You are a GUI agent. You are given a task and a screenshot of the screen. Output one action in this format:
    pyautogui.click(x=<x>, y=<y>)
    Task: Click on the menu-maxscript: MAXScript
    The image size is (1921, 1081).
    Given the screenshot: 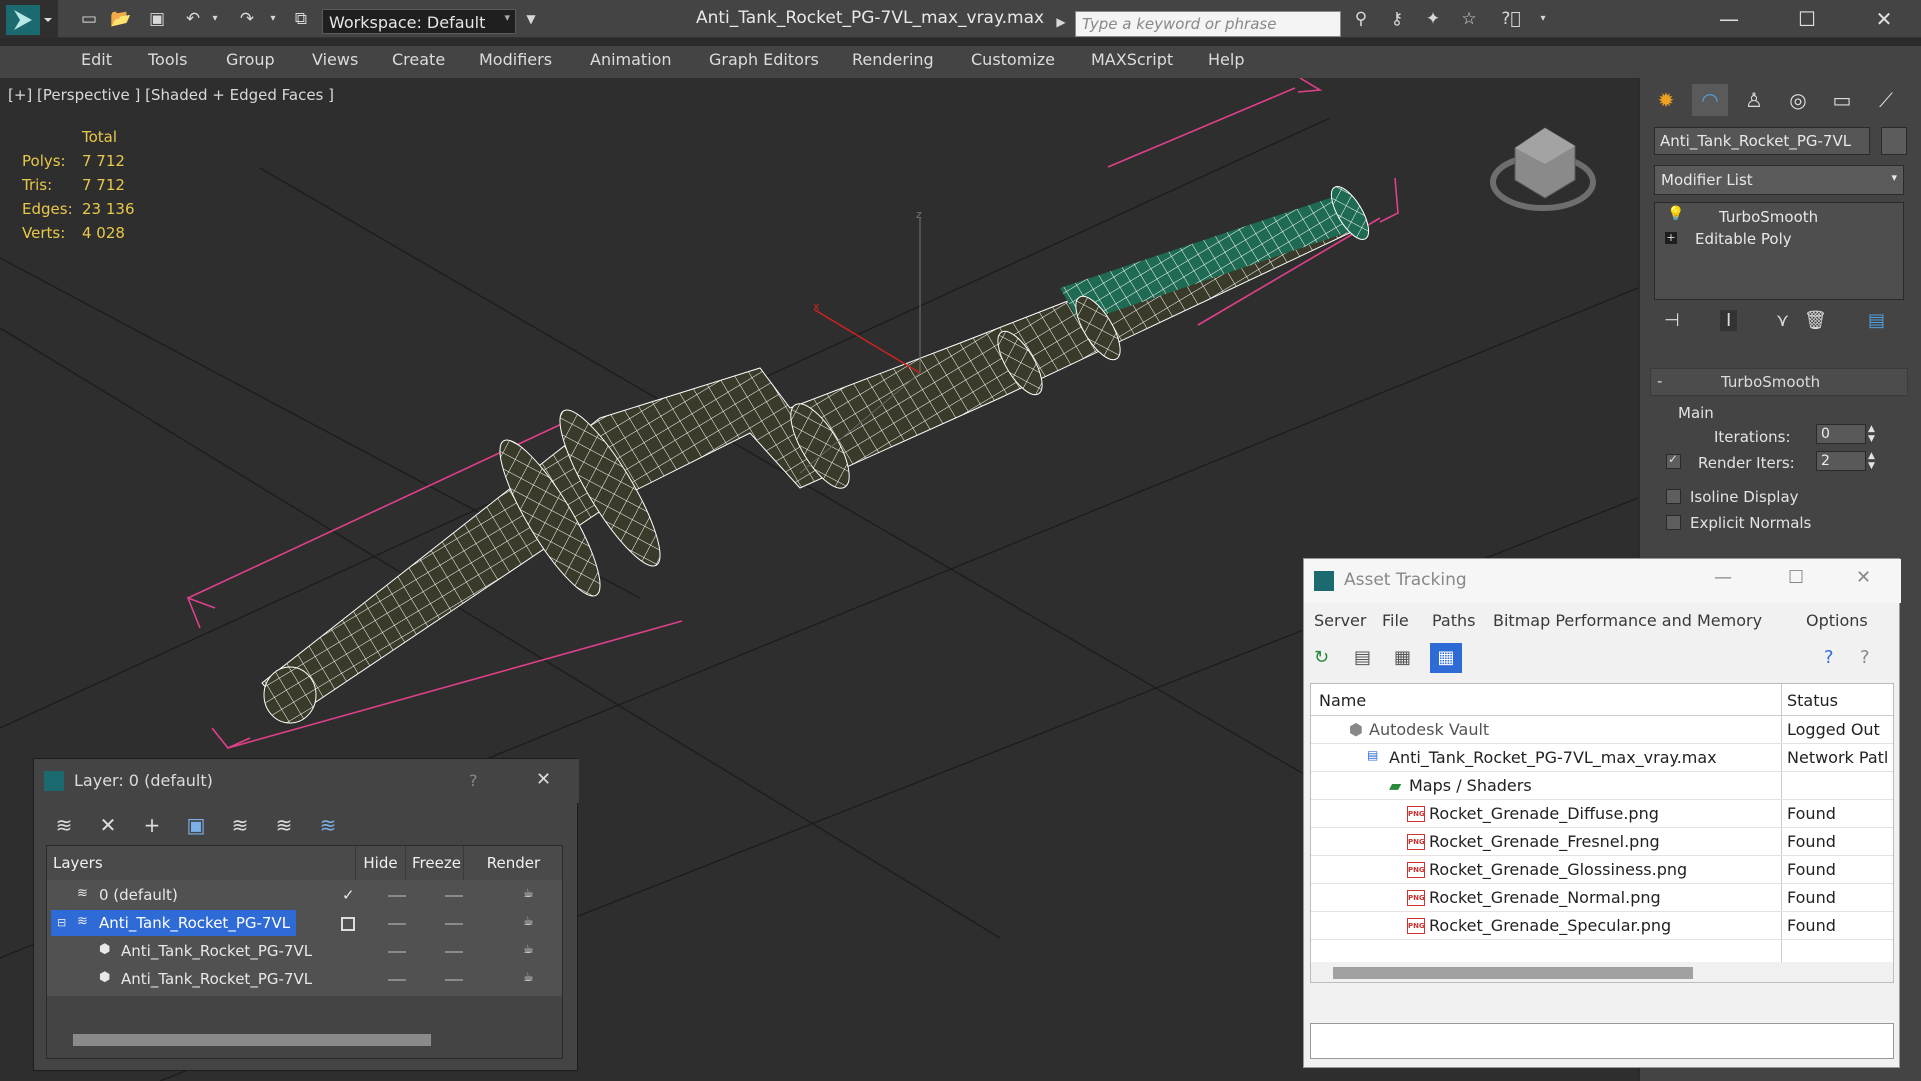 What is the action you would take?
    pyautogui.click(x=1132, y=59)
    